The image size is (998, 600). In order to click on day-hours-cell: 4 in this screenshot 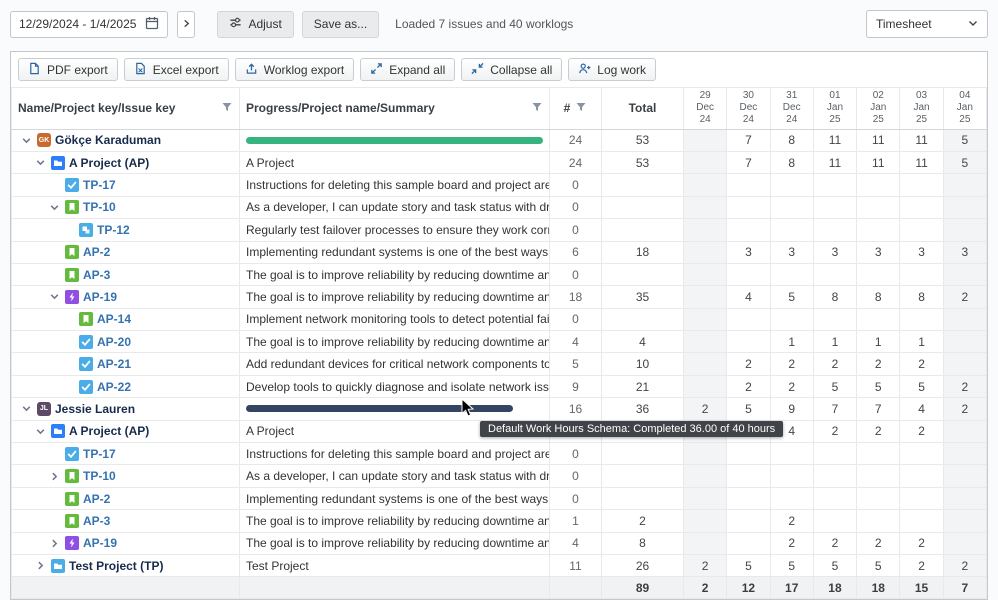, I will do `click(921, 409)`.